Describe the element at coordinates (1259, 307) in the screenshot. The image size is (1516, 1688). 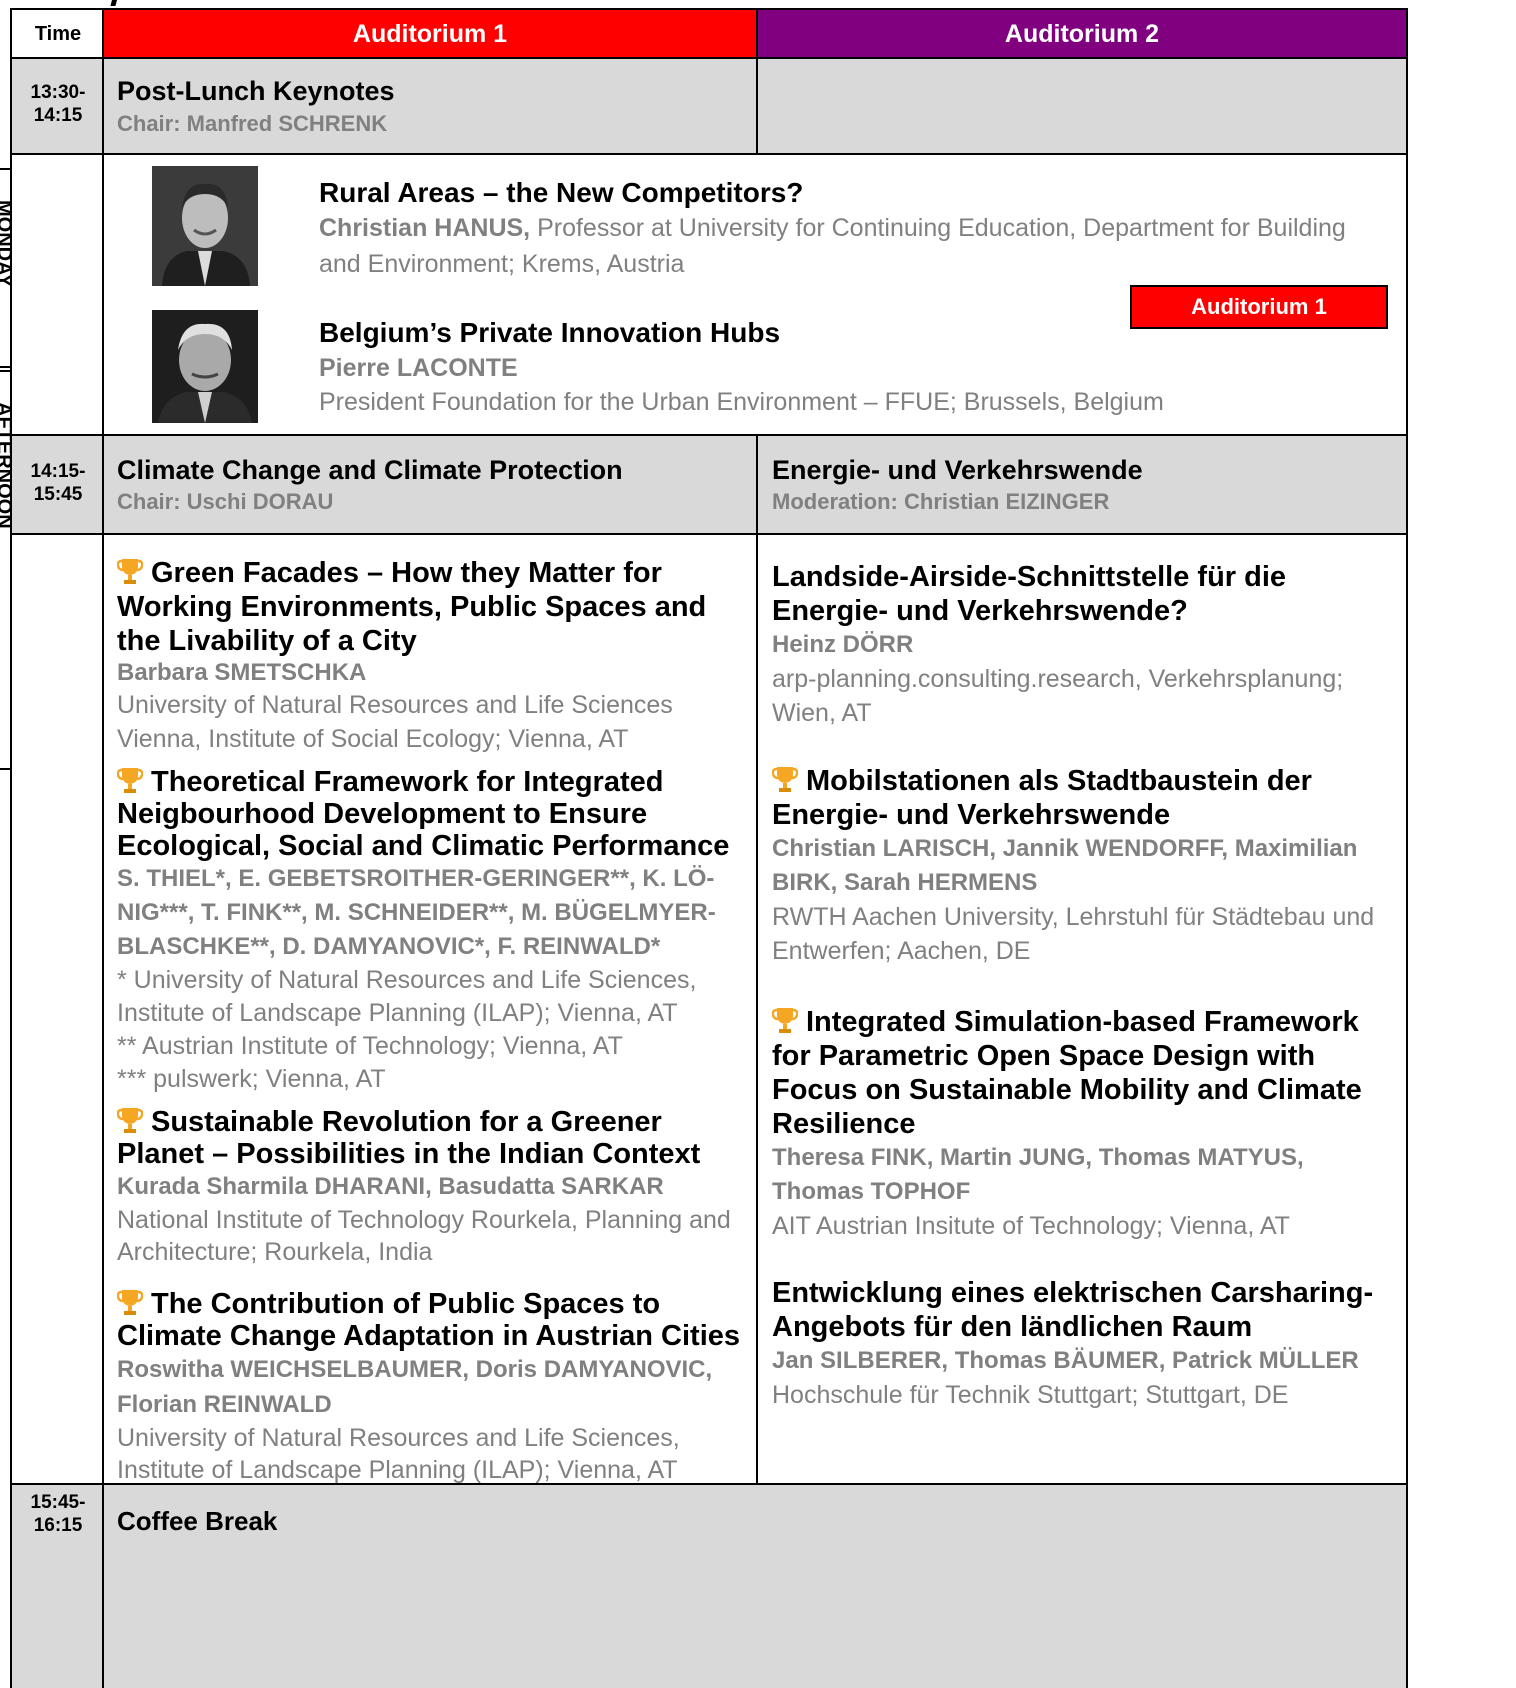
I see `auditorium-1-badge: Auditorium 1` at that location.